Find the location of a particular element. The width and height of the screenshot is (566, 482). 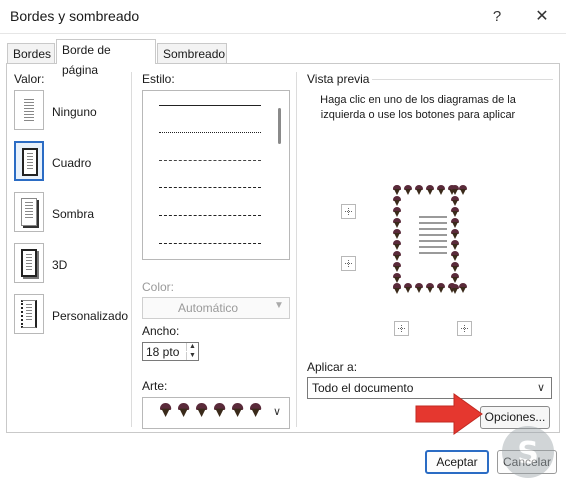

setting-3d-button is located at coordinates (29, 263).